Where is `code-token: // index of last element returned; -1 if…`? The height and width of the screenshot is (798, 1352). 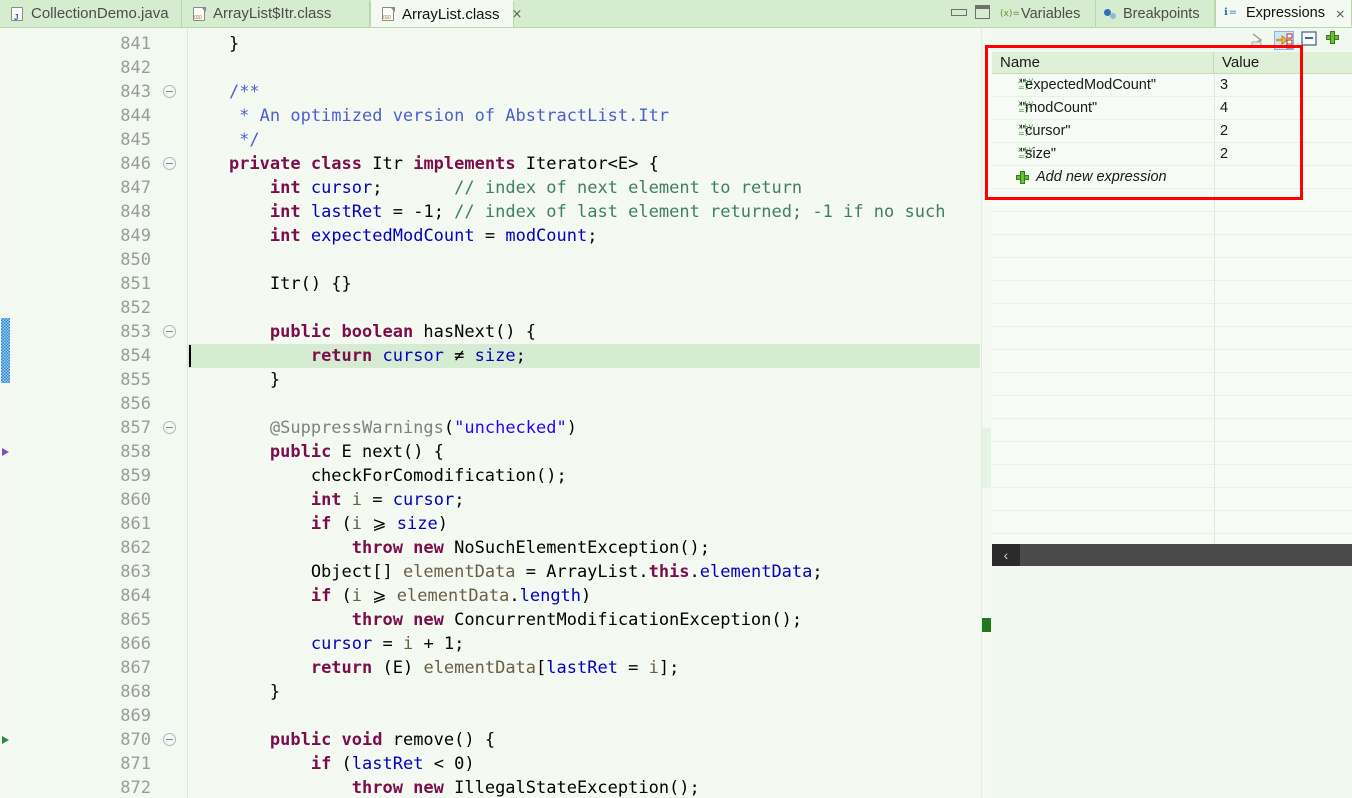 code-token: // index of last element returned; -1 if… is located at coordinates (700, 212).